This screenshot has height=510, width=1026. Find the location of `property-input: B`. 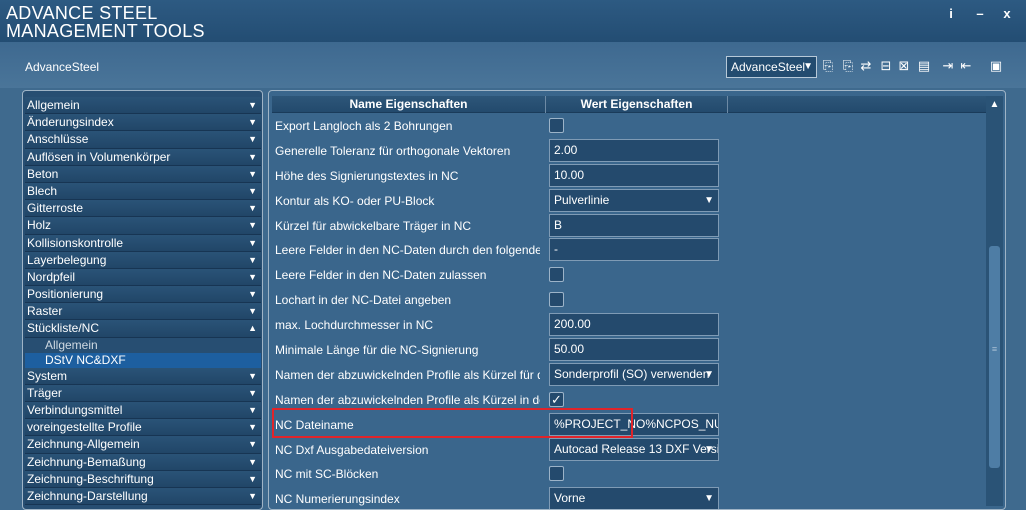

property-input: B is located at coordinates (634, 225).